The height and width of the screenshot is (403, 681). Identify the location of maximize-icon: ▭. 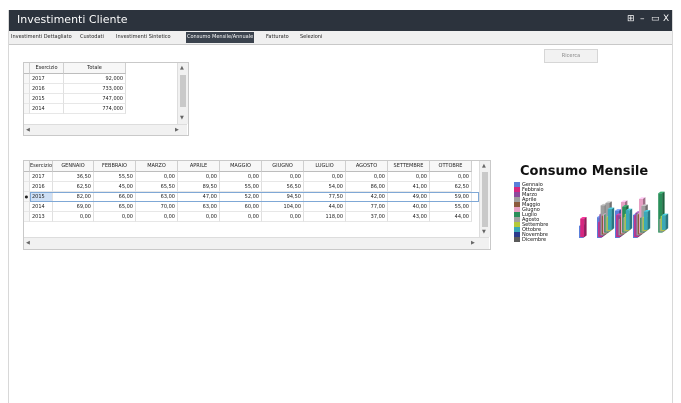
(655, 19).